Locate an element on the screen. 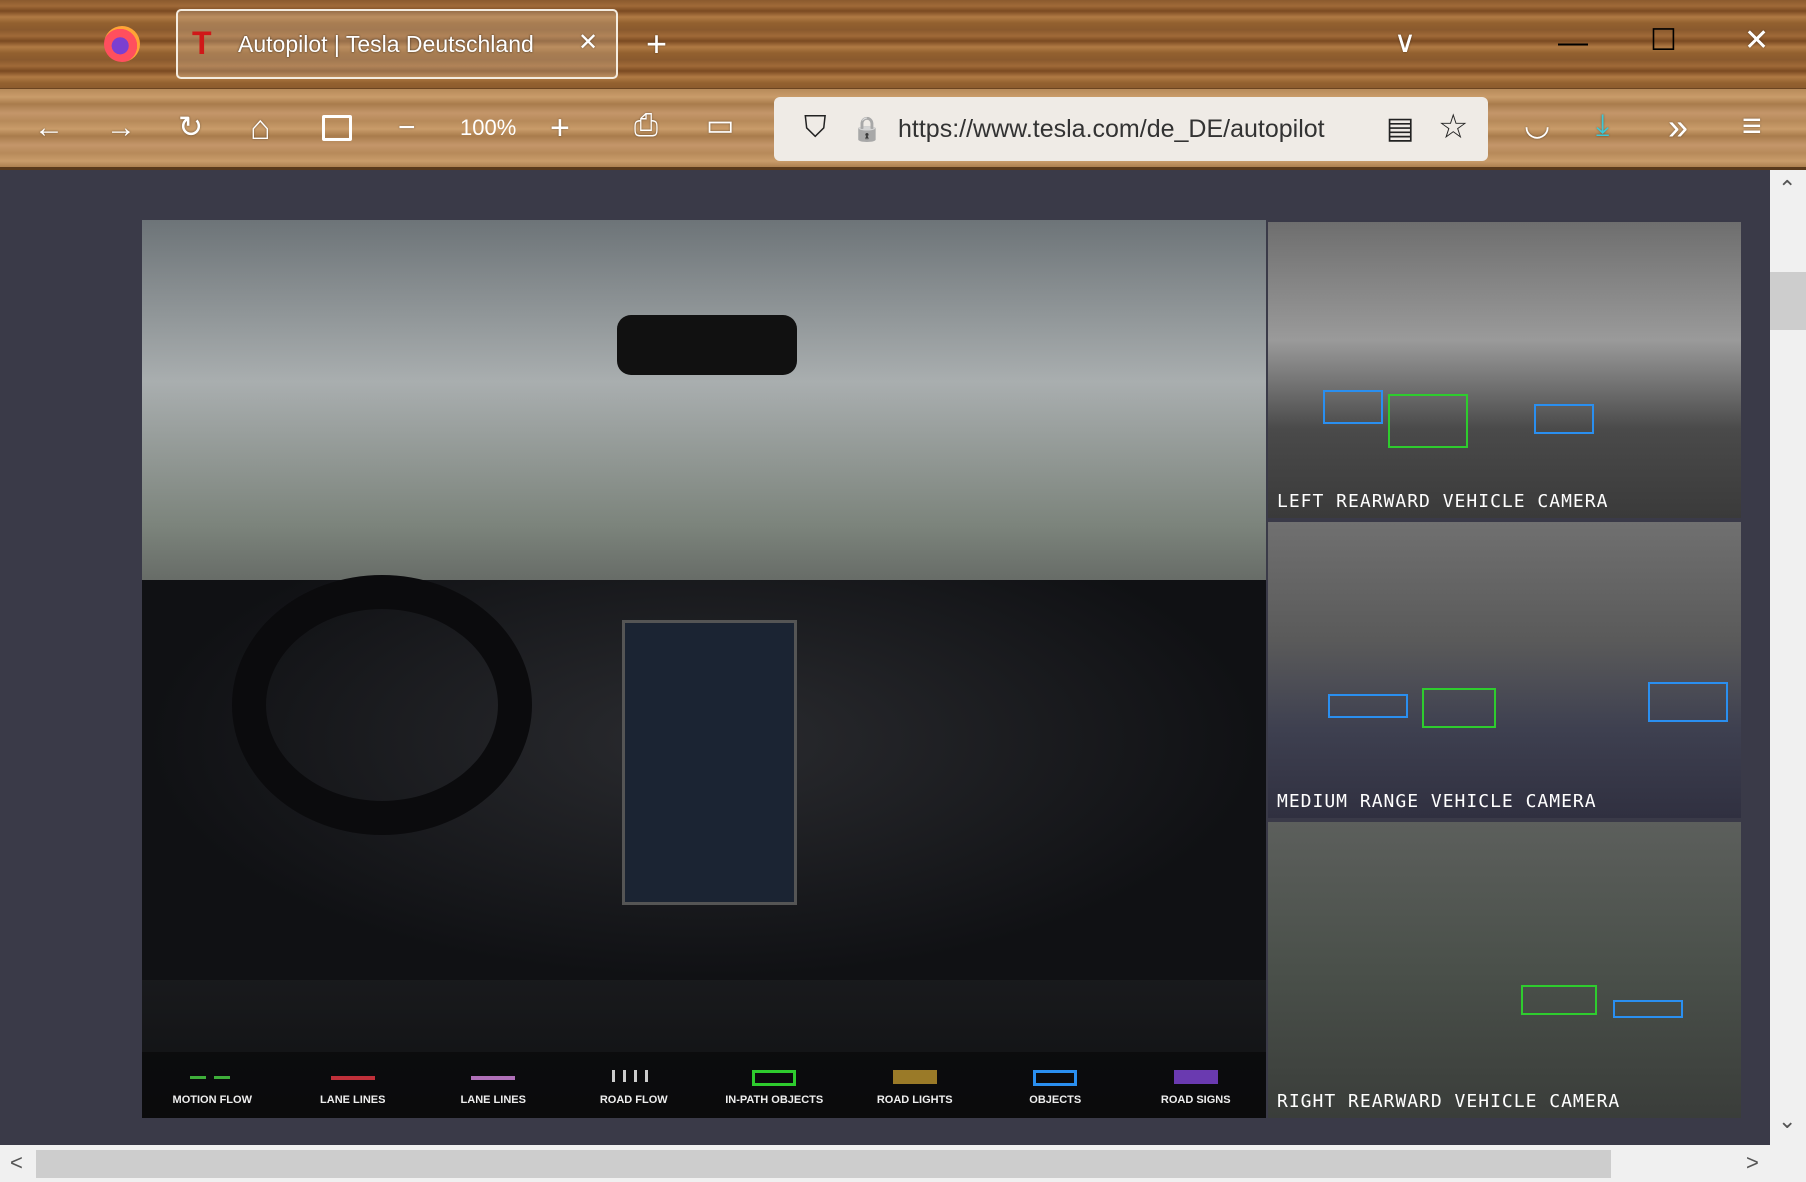 The height and width of the screenshot is (1182, 1806). close-window-button: ✕ is located at coordinates (1756, 41).